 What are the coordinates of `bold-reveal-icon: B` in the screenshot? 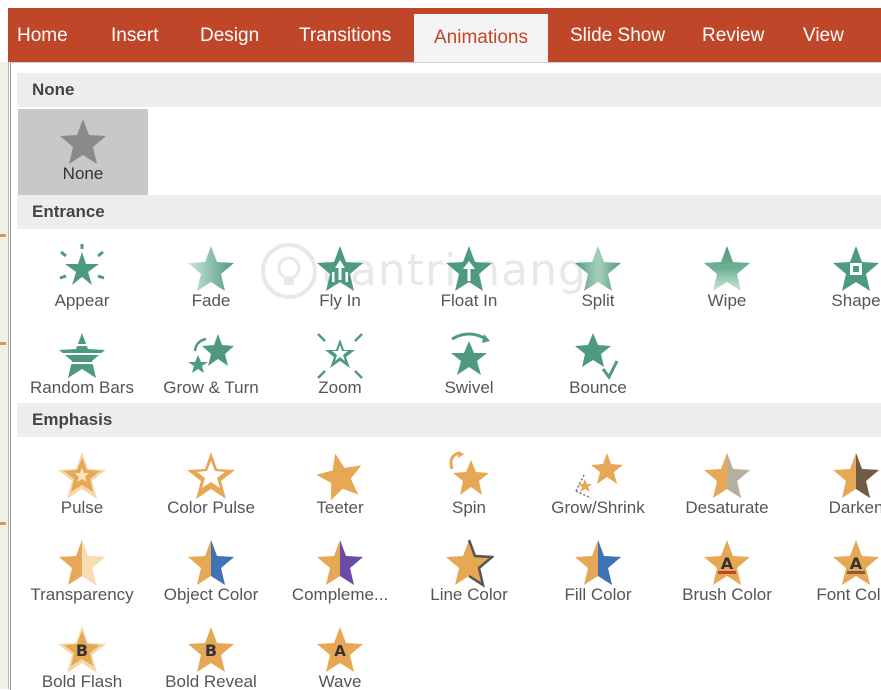 It's located at (211, 650).